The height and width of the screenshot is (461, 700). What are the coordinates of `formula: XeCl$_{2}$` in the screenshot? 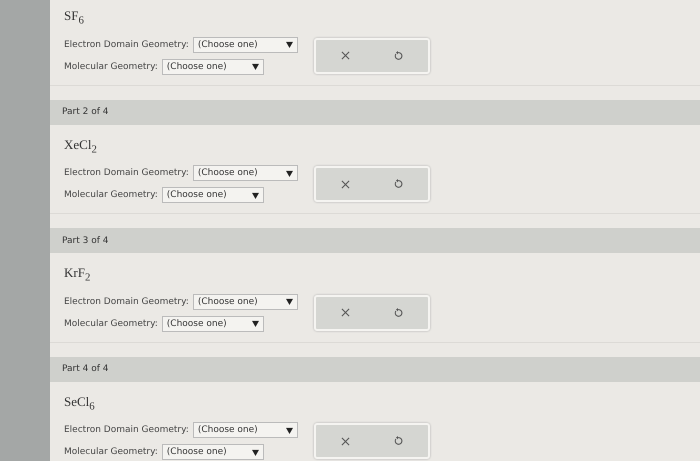 It's located at (81, 146).